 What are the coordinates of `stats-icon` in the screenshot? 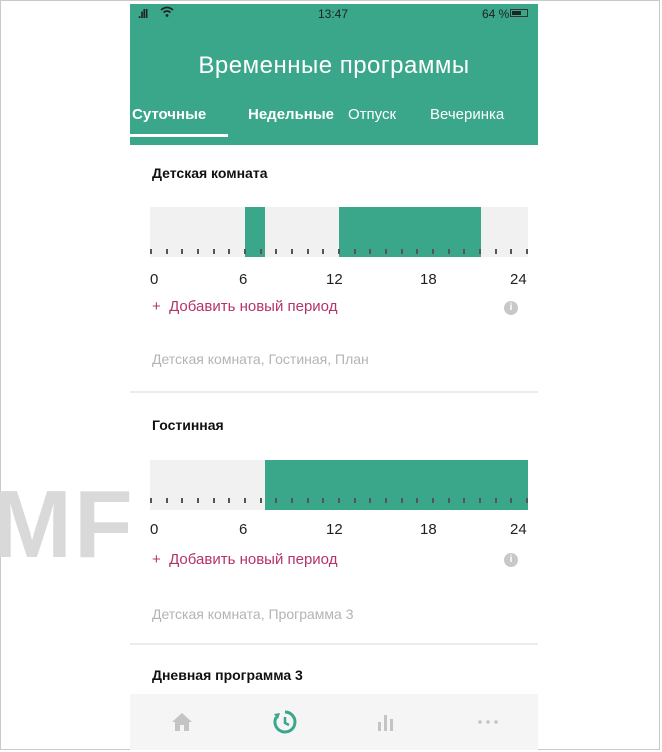 It's located at (385, 723).